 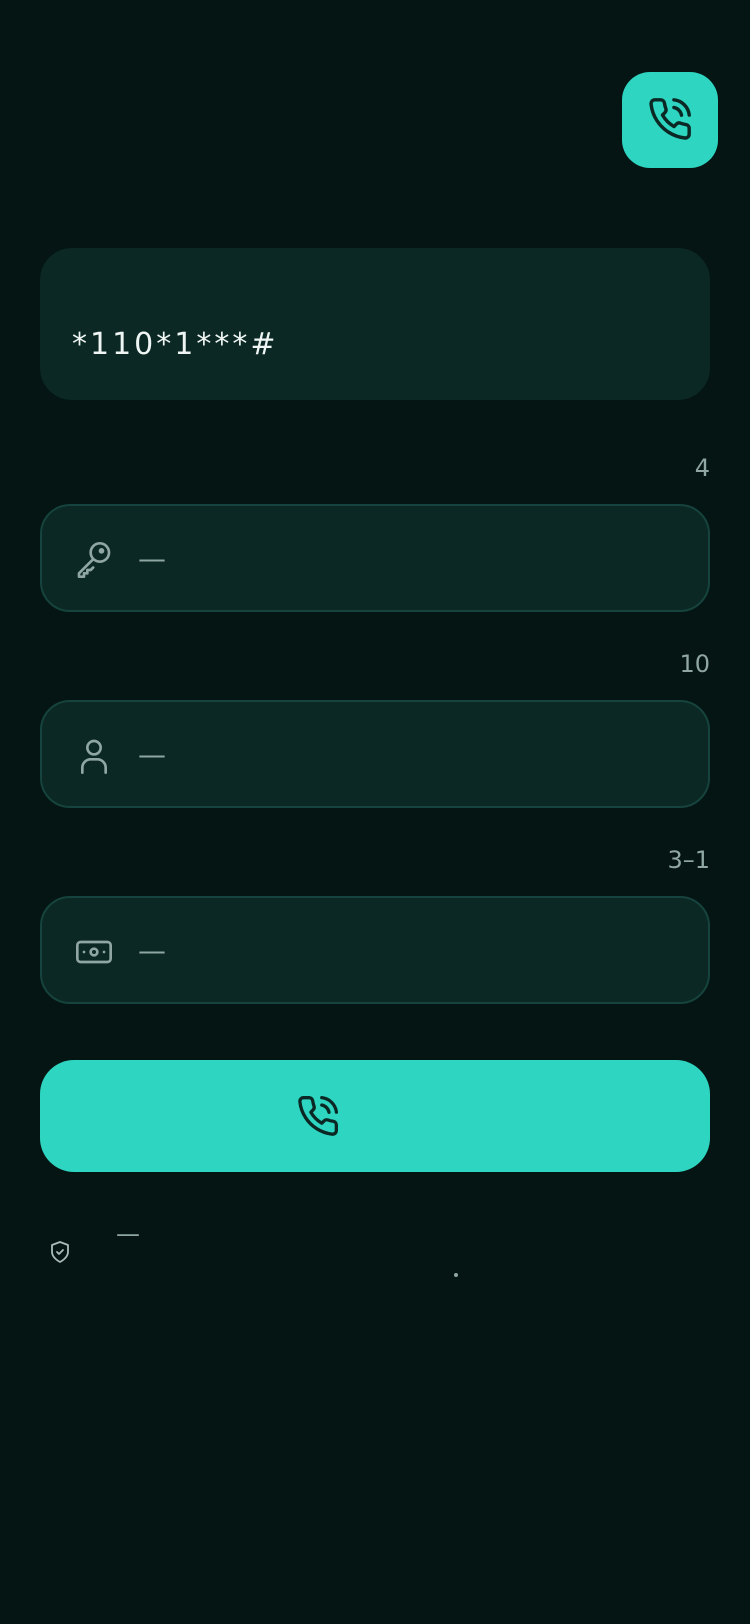 What do you see at coordinates (175, 344) in the screenshot?
I see `ussd-code-text: *110*1***#` at bounding box center [175, 344].